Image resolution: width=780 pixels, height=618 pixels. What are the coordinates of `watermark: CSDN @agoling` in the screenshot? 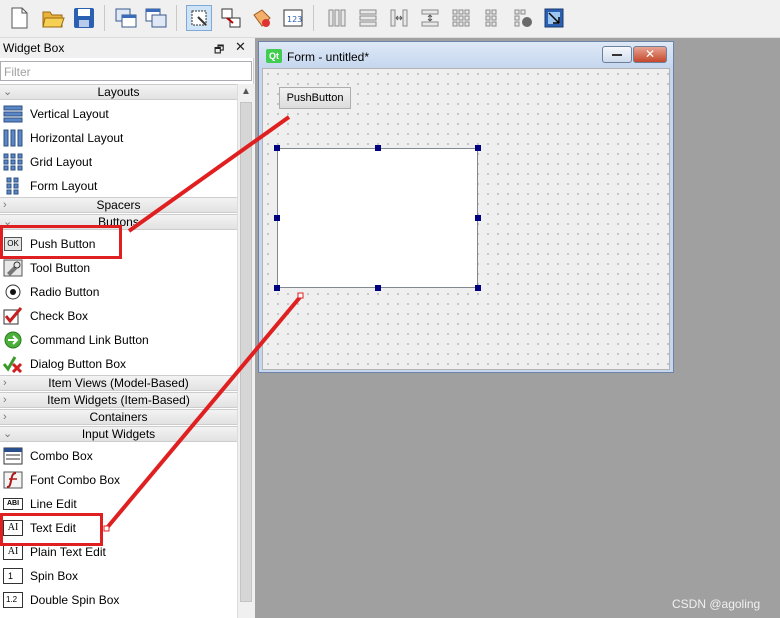 It's located at (716, 604).